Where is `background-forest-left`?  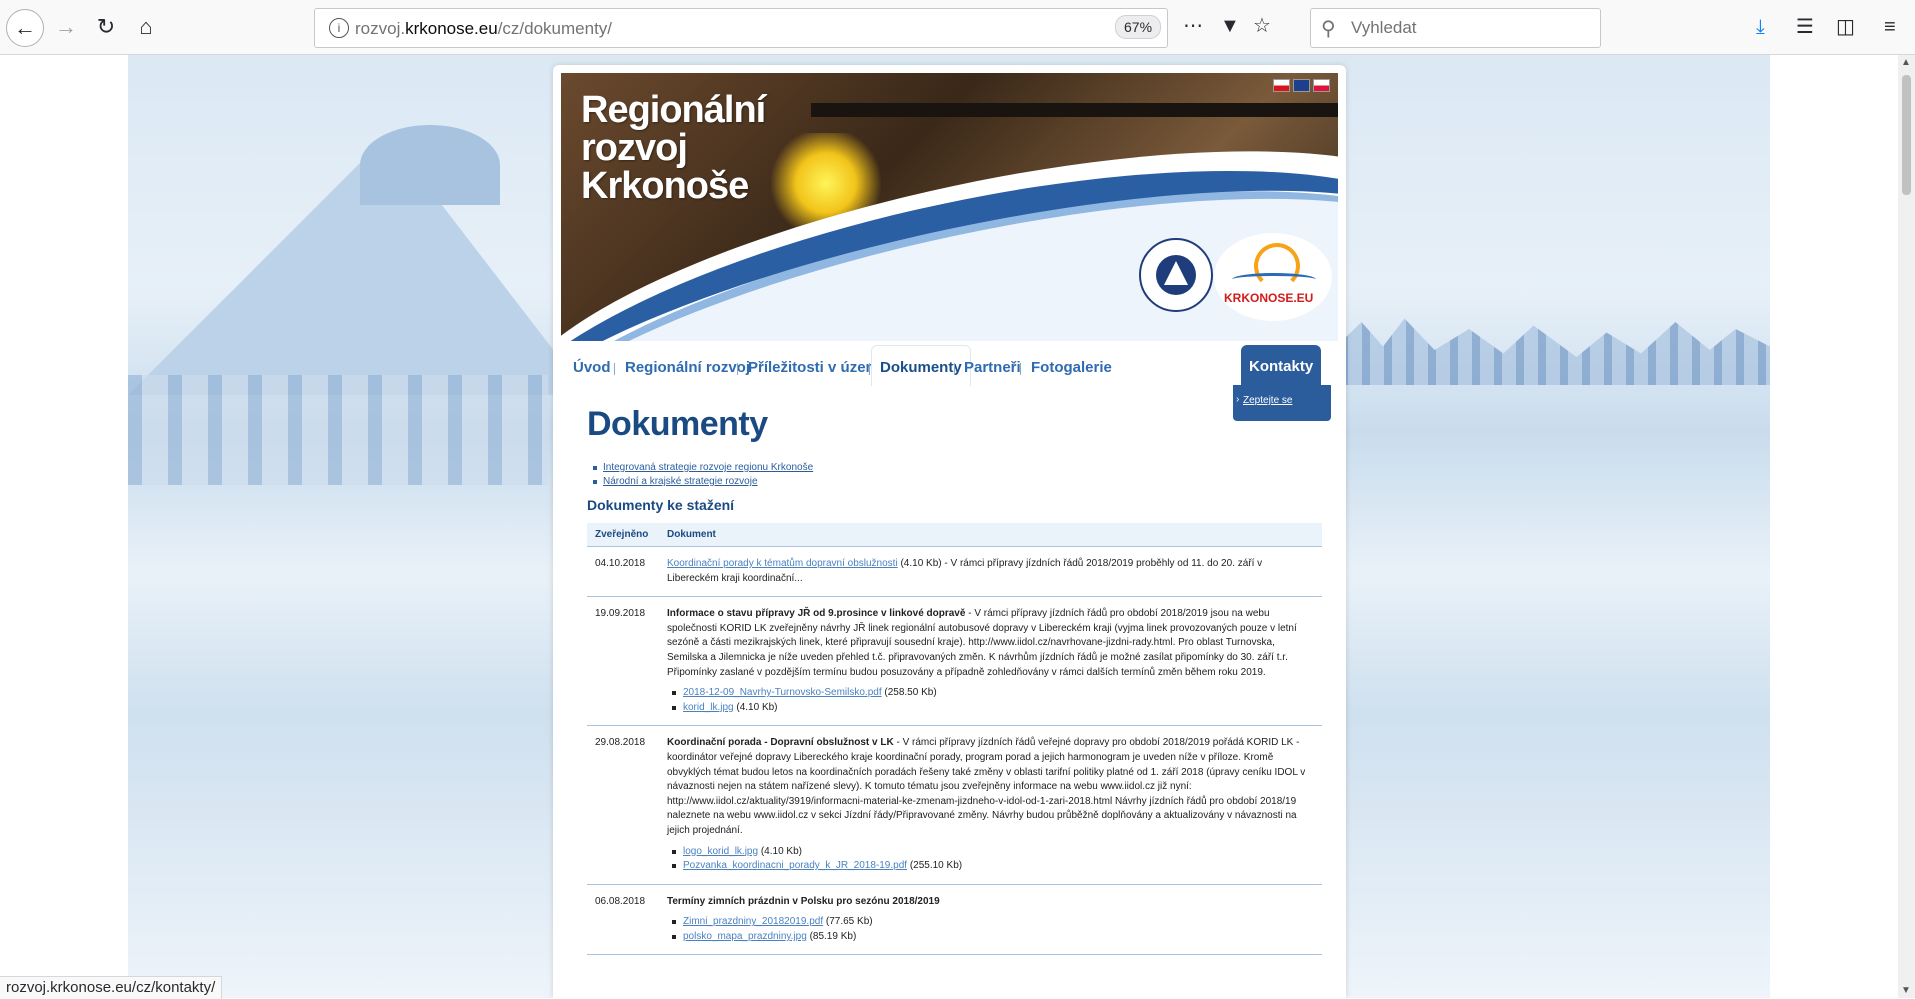
background-forest-left is located at coordinates (338, 430).